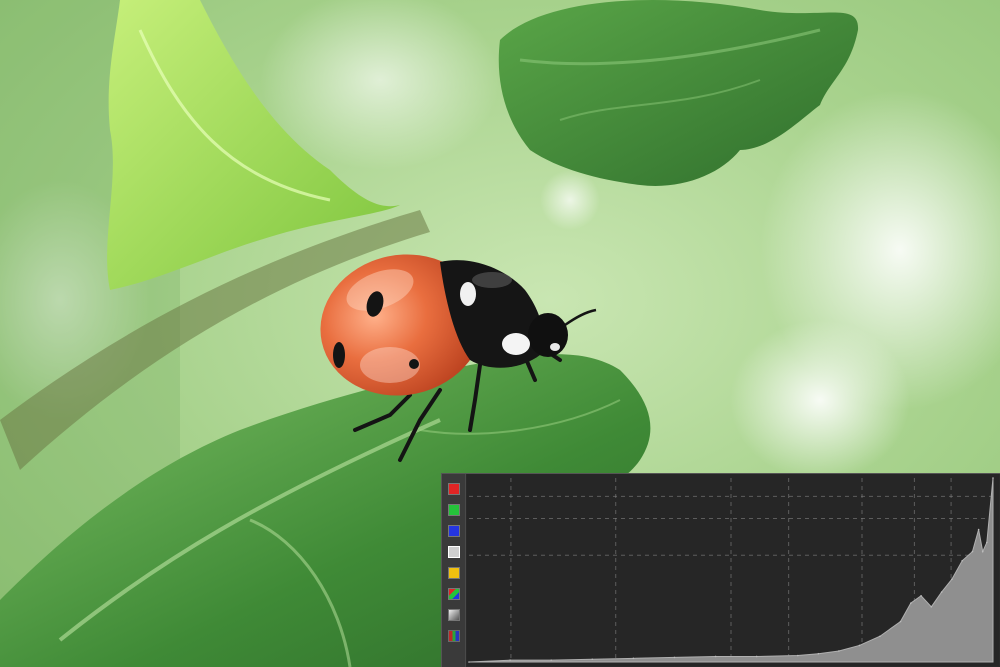  Describe the element at coordinates (454, 636) in the screenshot. I see `parade-channel-icon` at that location.